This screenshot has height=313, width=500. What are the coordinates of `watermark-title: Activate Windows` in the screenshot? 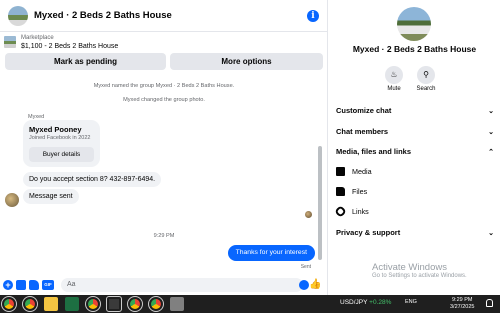 It's located at (409, 267).